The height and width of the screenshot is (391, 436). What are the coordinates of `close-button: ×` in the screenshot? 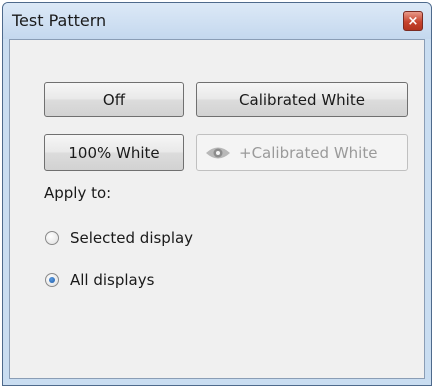 It's located at (413, 21).